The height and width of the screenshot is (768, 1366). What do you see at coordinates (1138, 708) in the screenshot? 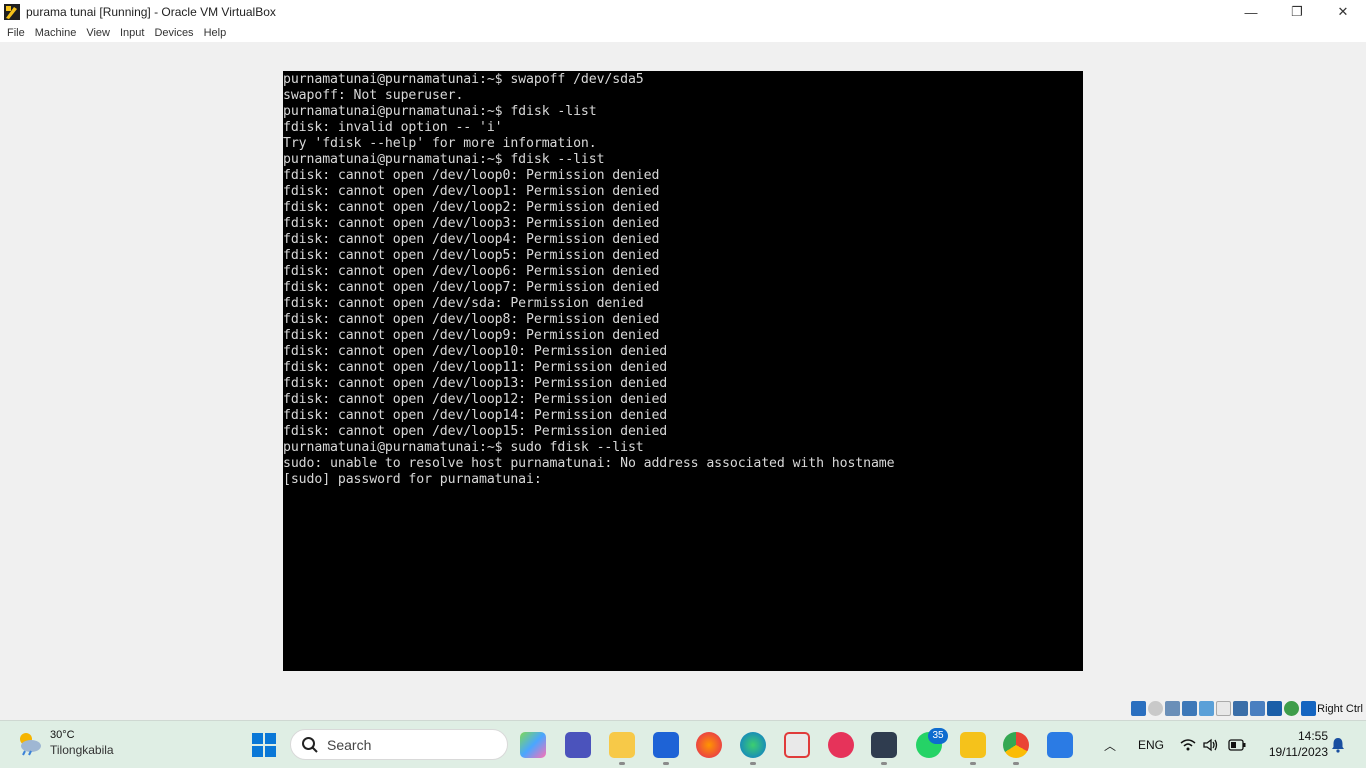
I see `hard-disk-icon` at bounding box center [1138, 708].